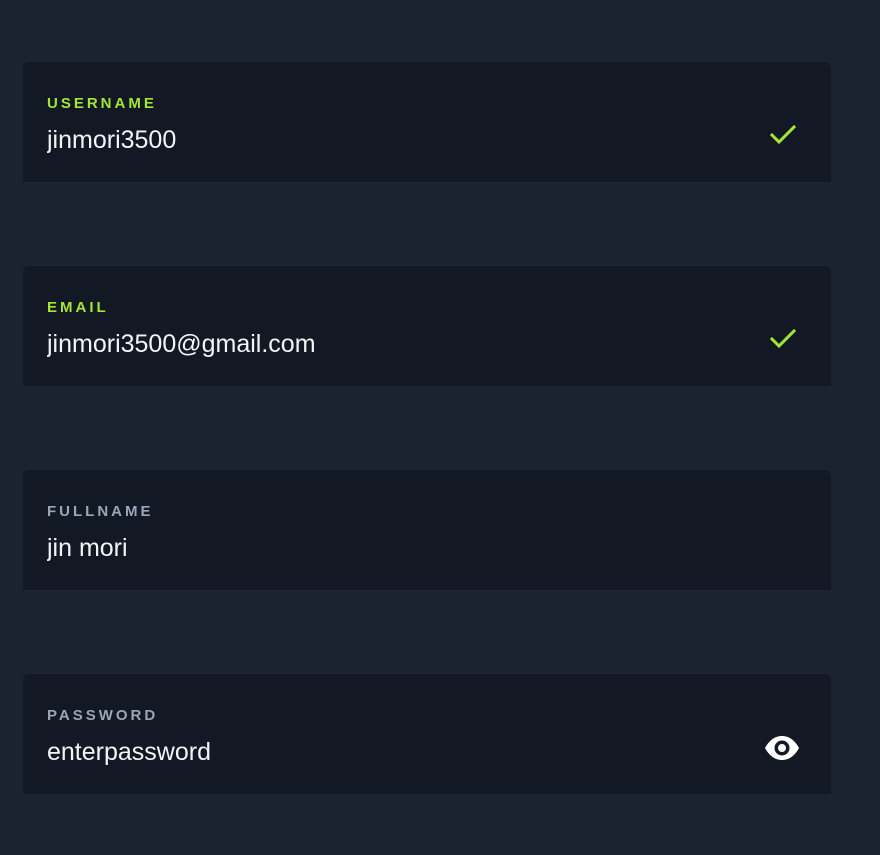  I want to click on password-field: PASSWORD, so click(427, 734).